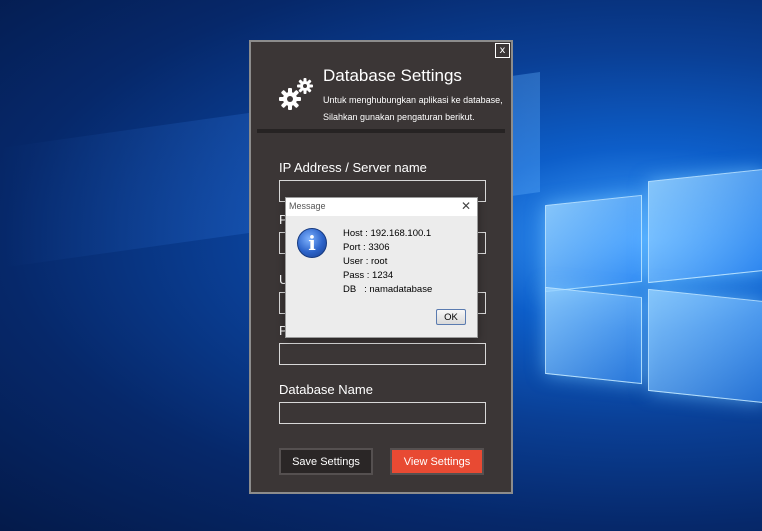  I want to click on view-settings-button: View Settings, so click(437, 461).